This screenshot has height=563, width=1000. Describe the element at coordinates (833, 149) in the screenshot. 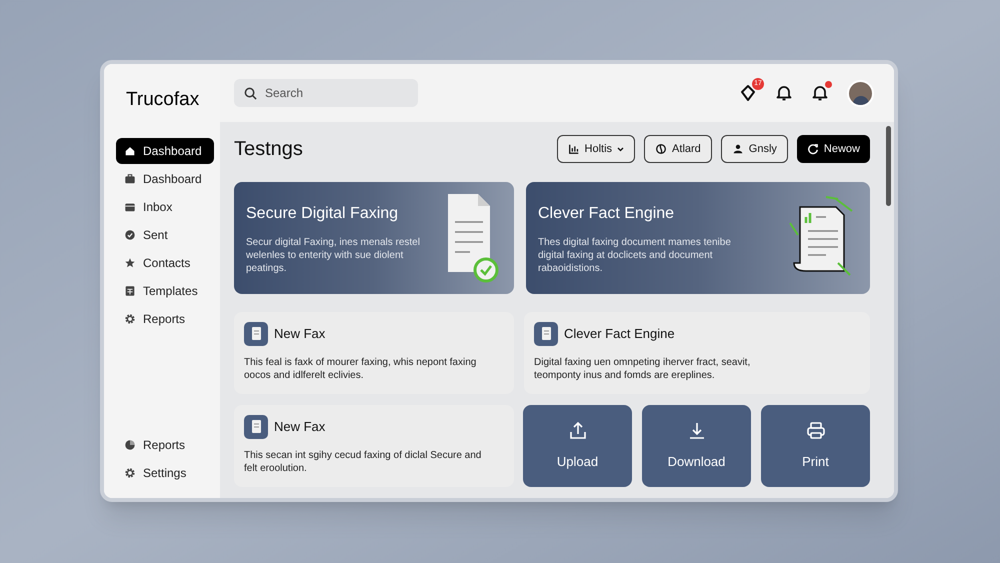

I see `toolbar-button: Newow` at that location.